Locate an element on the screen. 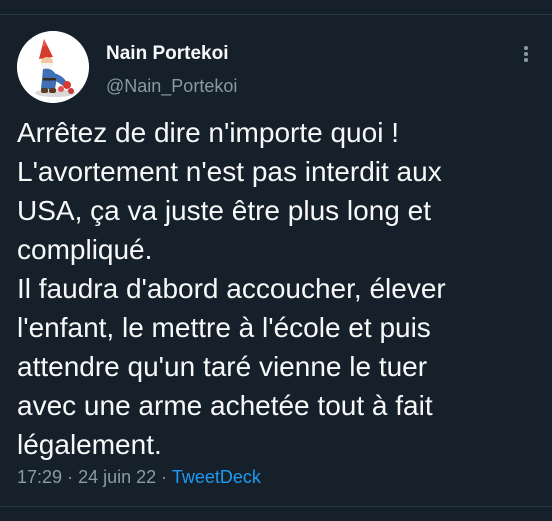 Image resolution: width=552 pixels, height=521 pixels. tweet-text-line: légalement. is located at coordinates (89, 444).